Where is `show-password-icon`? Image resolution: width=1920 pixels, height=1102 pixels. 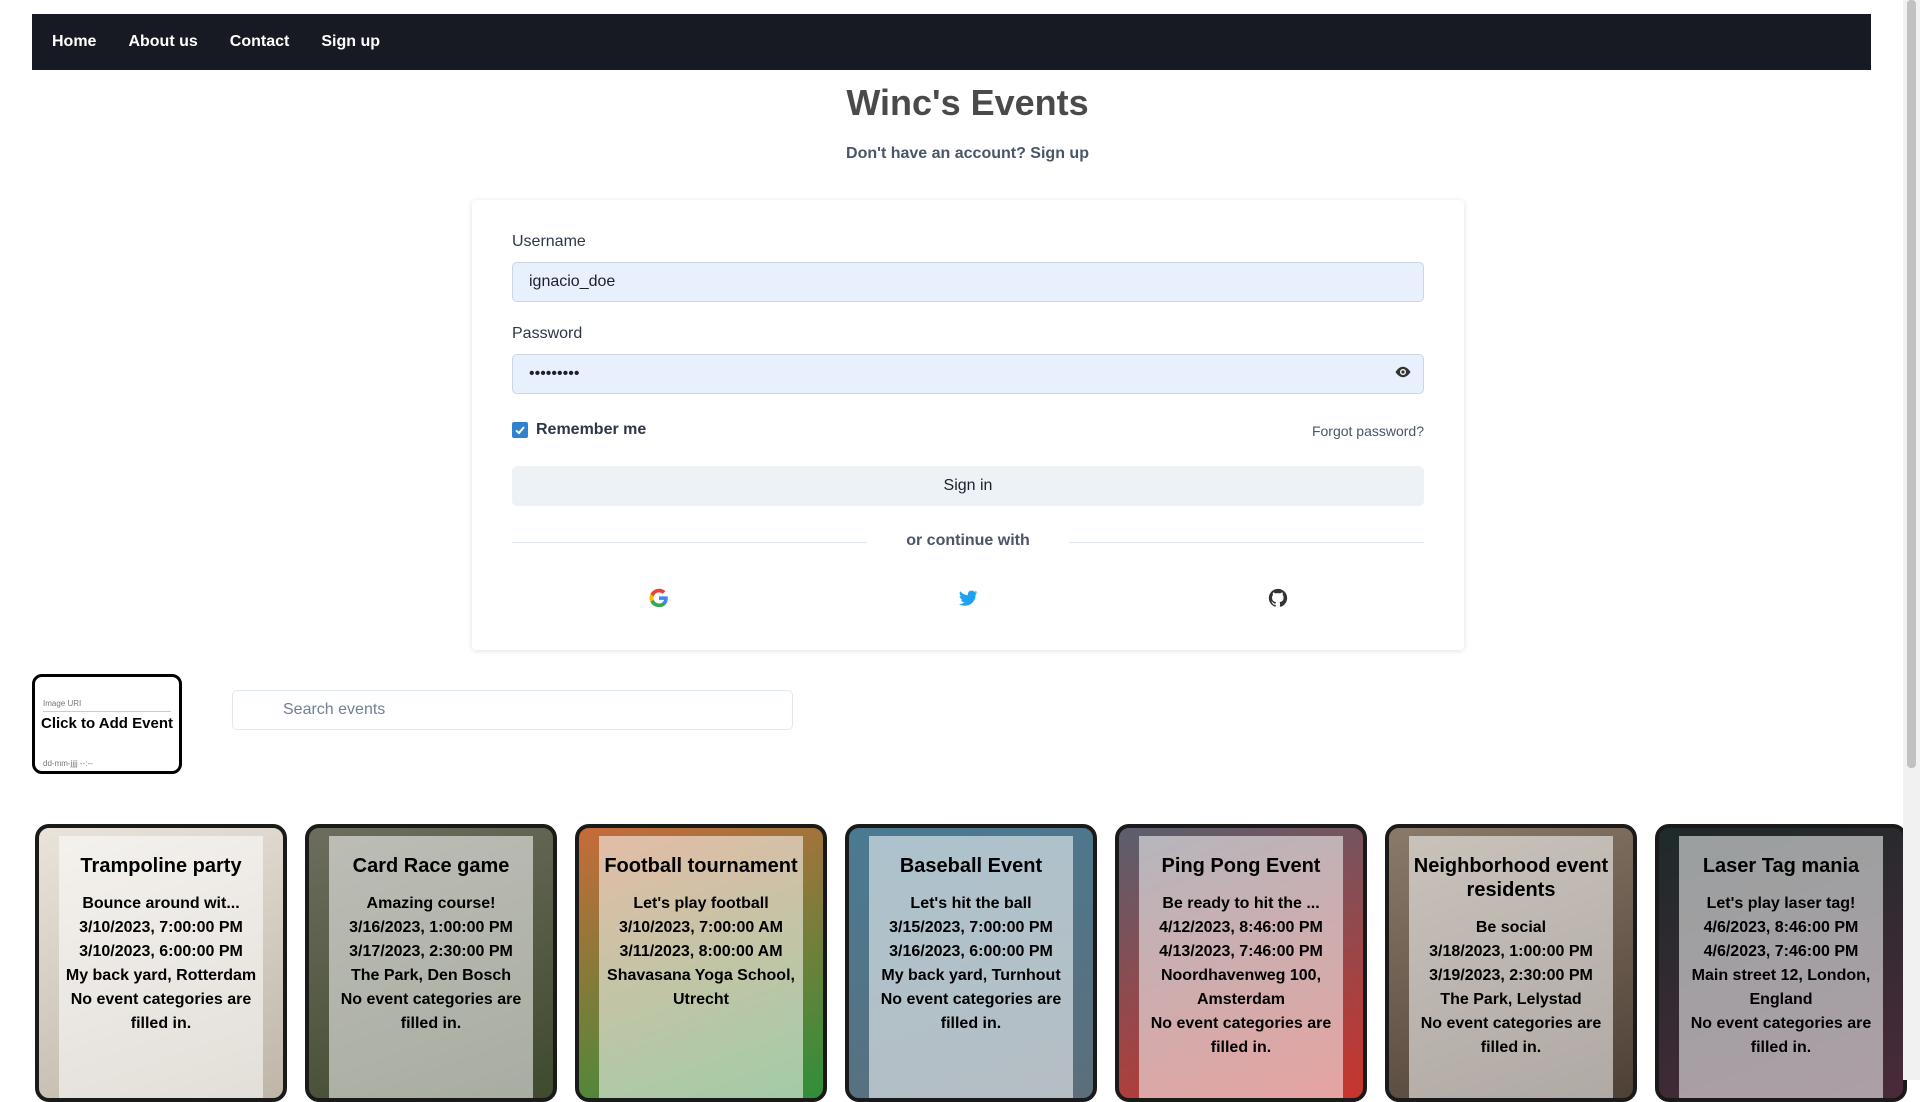 show-password-icon is located at coordinates (1403, 372).